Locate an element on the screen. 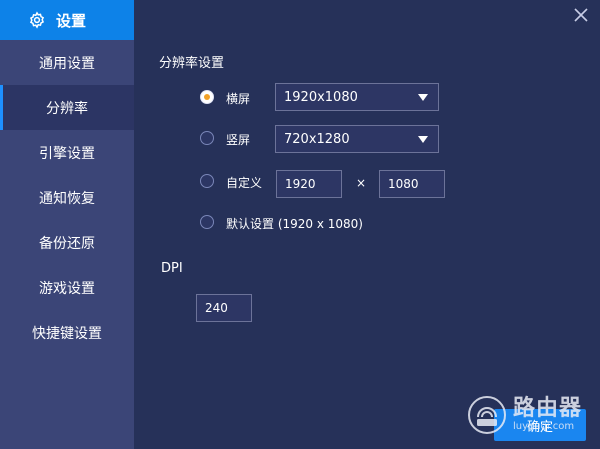  close-icon is located at coordinates (581, 15).